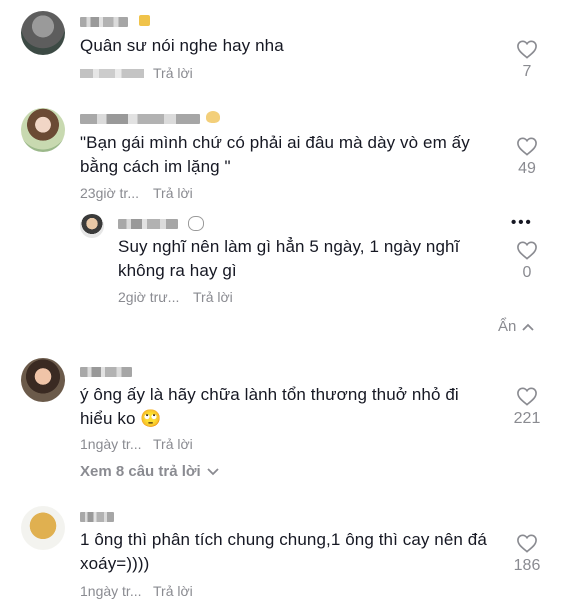 Image resolution: width=574 pixels, height=603 pixels. I want to click on like-count: 7, so click(527, 71).